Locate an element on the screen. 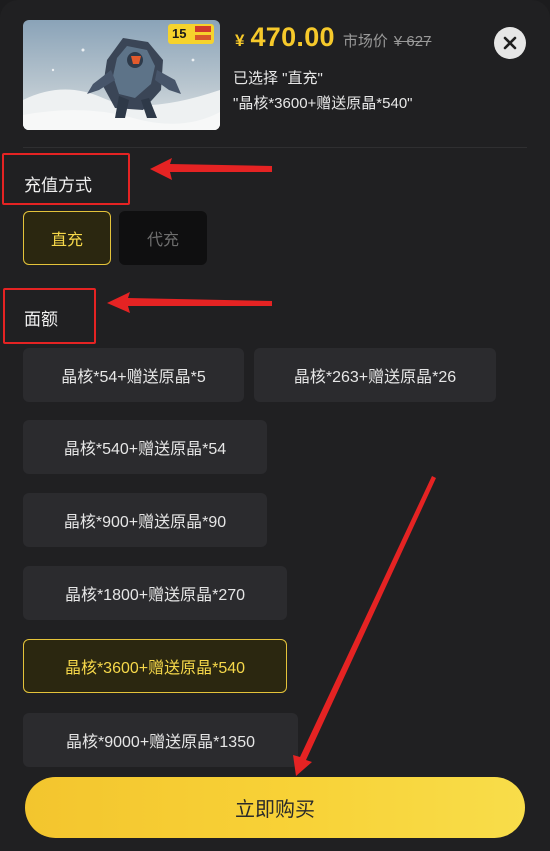 This screenshot has width=550, height=851. price-value: 470.00 is located at coordinates (292, 37).